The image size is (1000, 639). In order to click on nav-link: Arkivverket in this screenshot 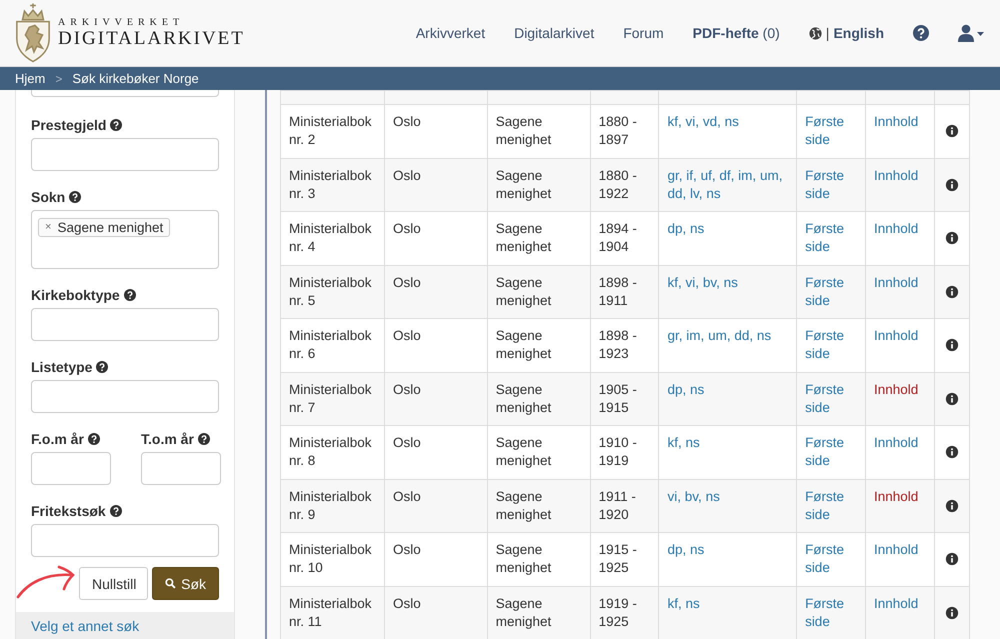, I will do `click(451, 33)`.